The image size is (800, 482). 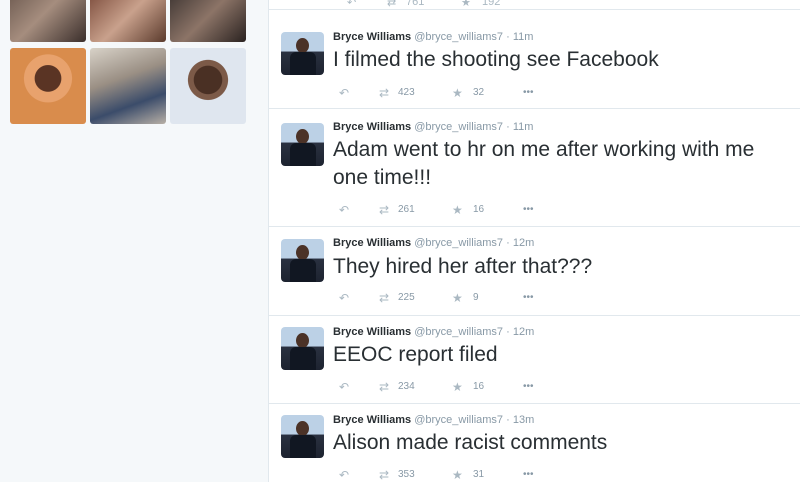 I want to click on retweet-count: 423, so click(x=406, y=92).